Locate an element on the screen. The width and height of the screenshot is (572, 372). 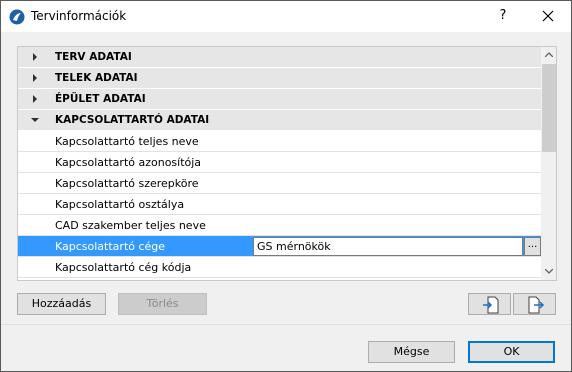
tree-item-label: Kapcsolattartó cég kódja is located at coordinates (123, 267).